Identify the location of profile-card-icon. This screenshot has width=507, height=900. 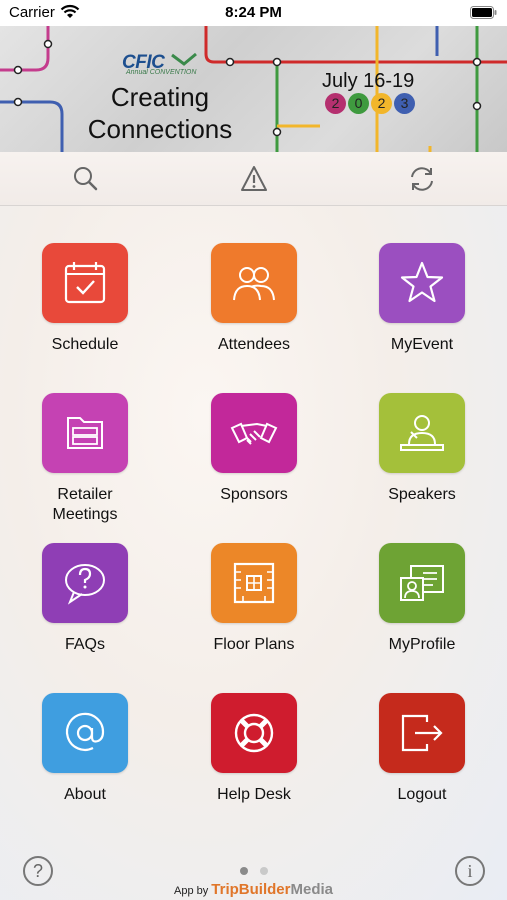
(422, 583).